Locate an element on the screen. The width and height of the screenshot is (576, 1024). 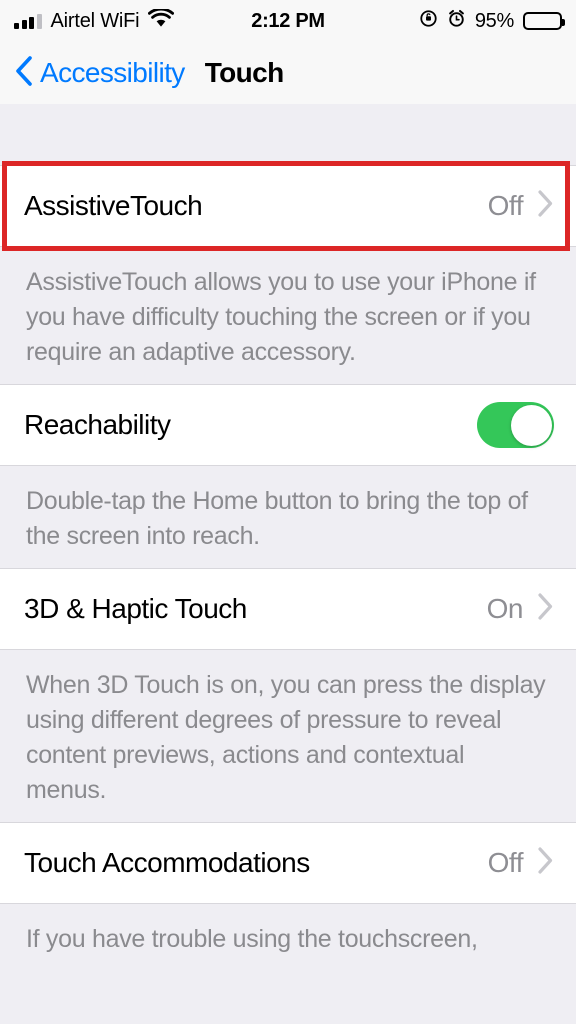
row-assistivetouch: AssistiveTouch Off is located at coordinates (288, 206).